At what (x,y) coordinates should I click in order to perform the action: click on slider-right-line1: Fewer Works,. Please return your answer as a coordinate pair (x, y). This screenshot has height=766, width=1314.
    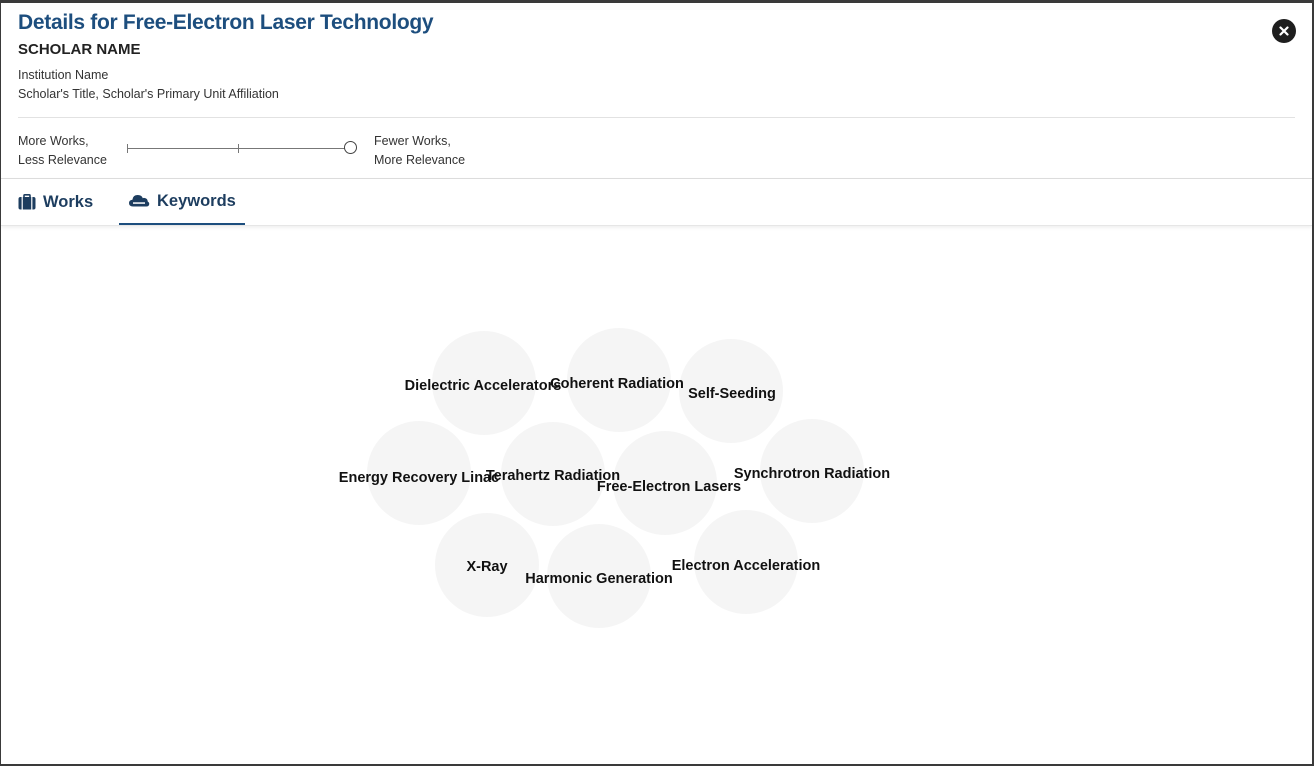
    Looking at the image, I should click on (412, 141).